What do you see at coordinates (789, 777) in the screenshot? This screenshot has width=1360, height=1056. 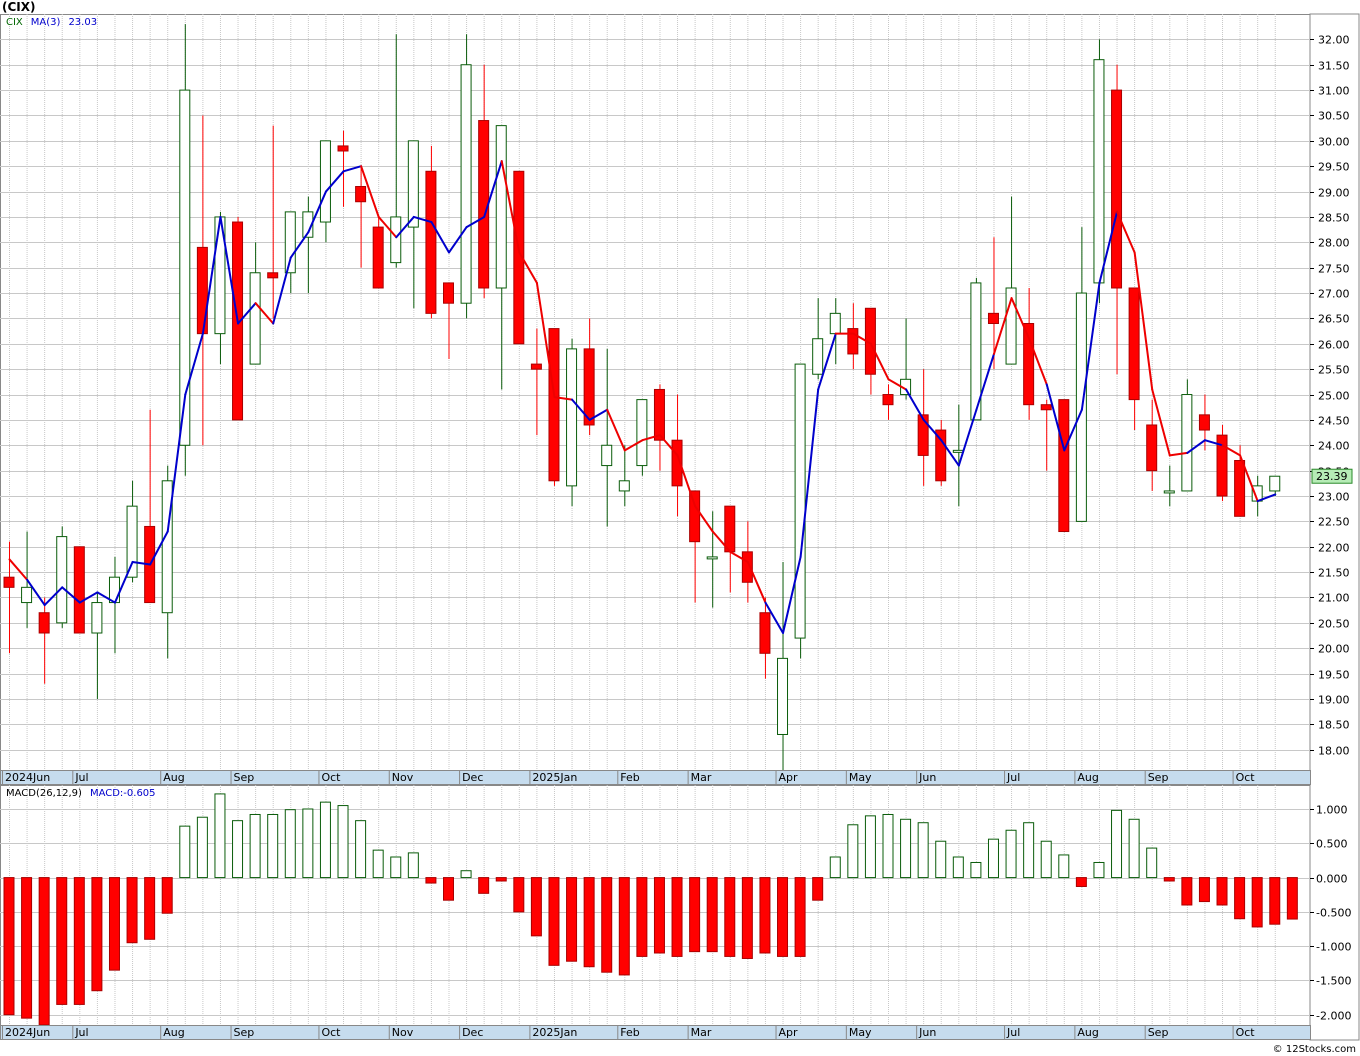 I see `month-label: Apr` at bounding box center [789, 777].